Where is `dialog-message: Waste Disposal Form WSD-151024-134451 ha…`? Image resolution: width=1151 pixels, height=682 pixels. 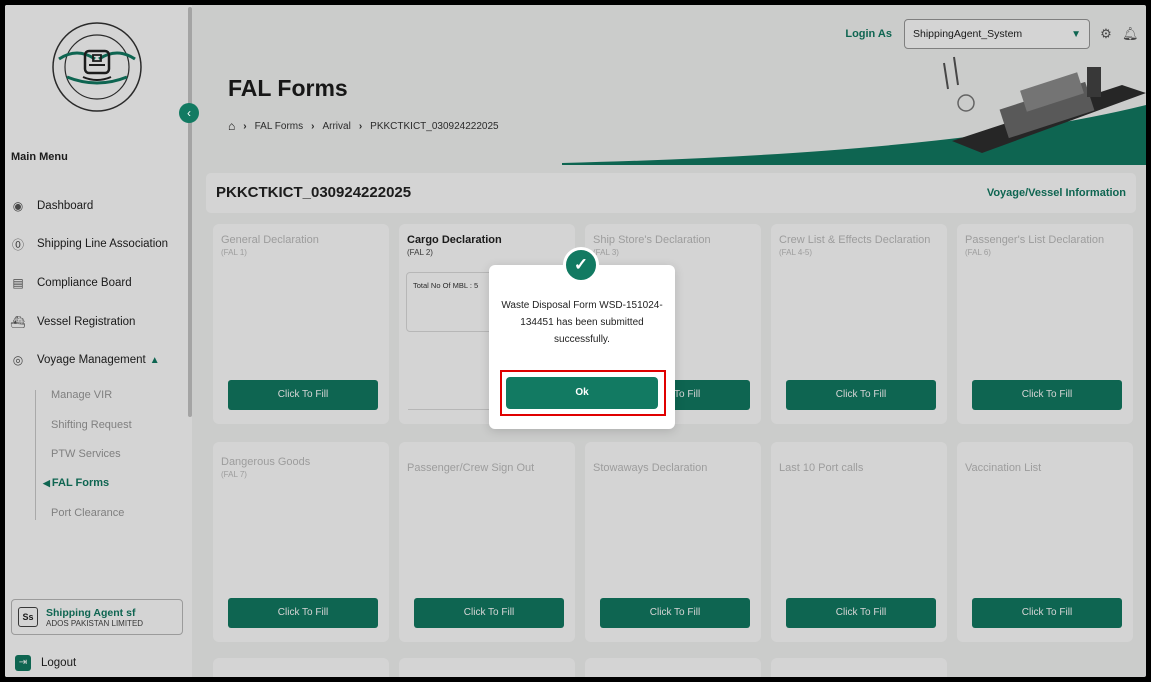
dialog-message: Waste Disposal Form WSD-151024-134451 ha… is located at coordinates (582, 322).